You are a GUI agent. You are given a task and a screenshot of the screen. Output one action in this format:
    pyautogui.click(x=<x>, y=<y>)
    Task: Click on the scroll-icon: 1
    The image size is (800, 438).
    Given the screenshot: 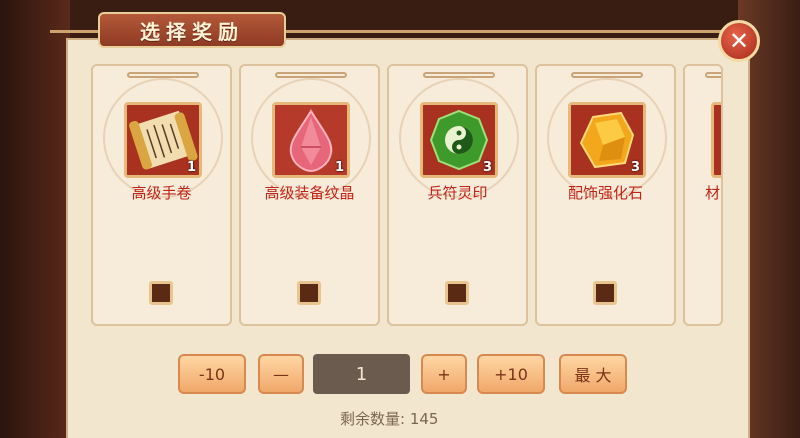 What is the action you would take?
    pyautogui.click(x=163, y=140)
    